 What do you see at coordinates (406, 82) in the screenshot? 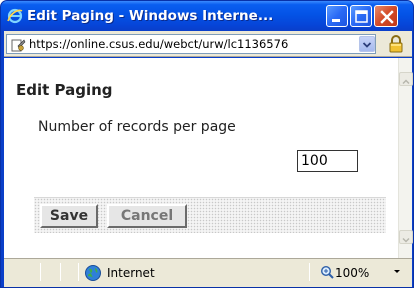
I see `chevron-up-icon` at bounding box center [406, 82].